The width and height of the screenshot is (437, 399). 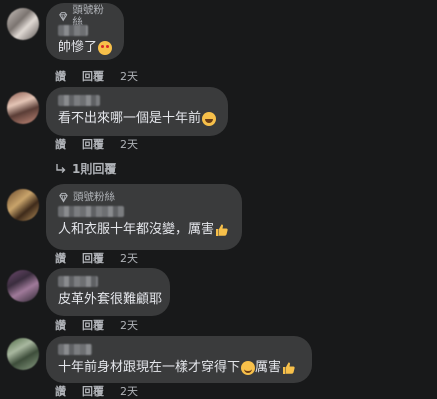 What do you see at coordinates (144, 217) in the screenshot?
I see `comment-bubble: 頭號粉絲 人和衣服十年都沒變，厲害` at bounding box center [144, 217].